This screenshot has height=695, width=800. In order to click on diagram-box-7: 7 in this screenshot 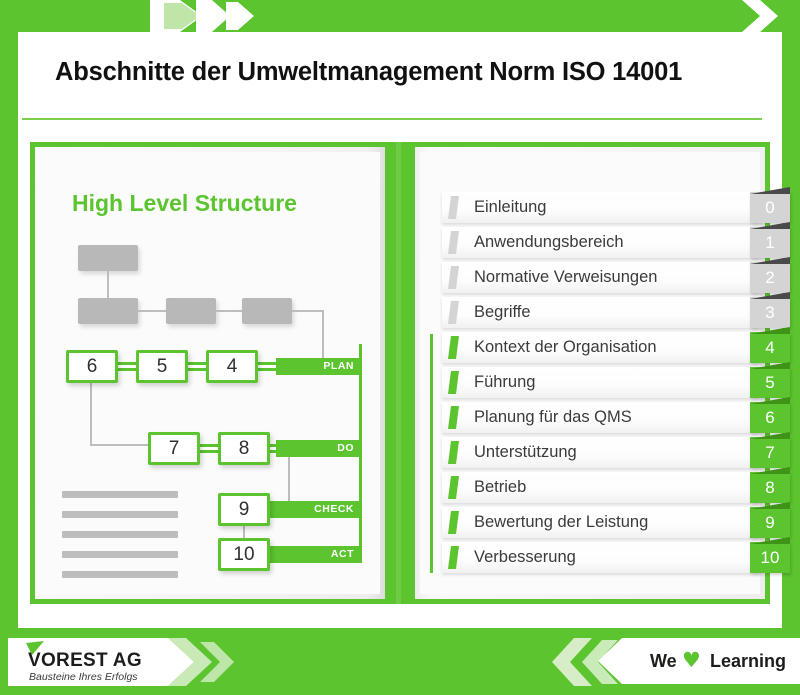, I will do `click(174, 448)`.